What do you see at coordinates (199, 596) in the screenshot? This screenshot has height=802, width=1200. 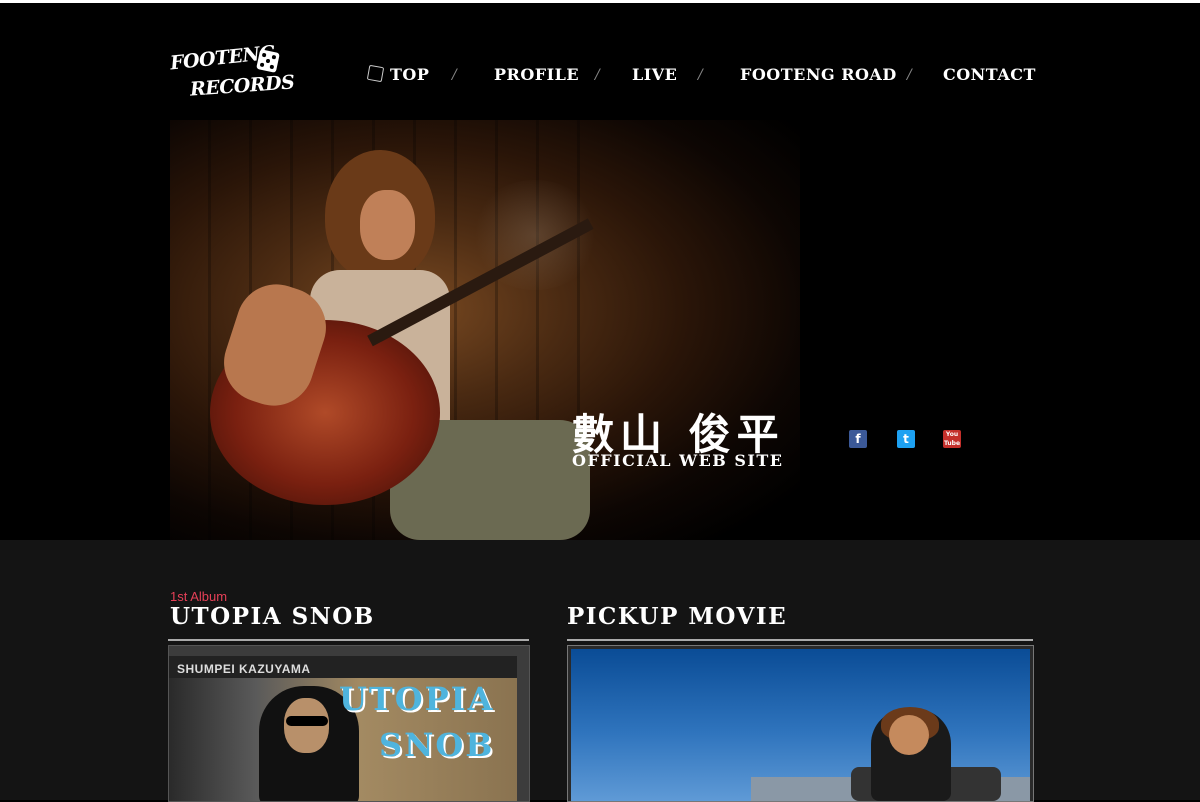 I see `album-kicker: 1st Album` at bounding box center [199, 596].